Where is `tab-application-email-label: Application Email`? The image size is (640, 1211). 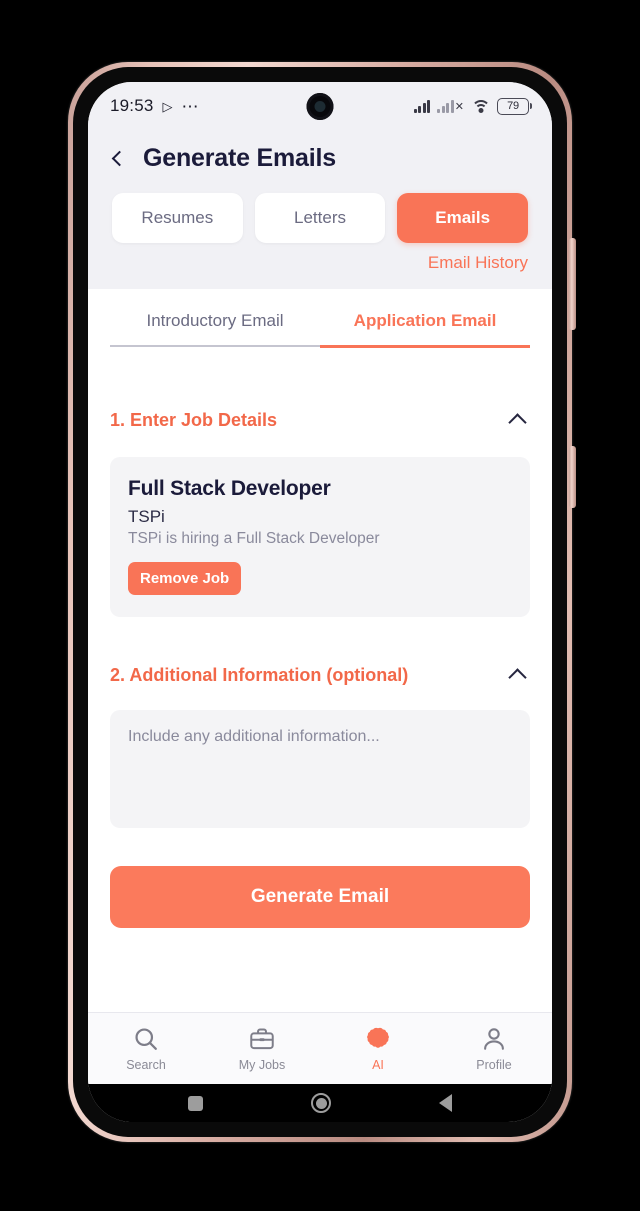 tab-application-email-label: Application Email is located at coordinates (425, 320).